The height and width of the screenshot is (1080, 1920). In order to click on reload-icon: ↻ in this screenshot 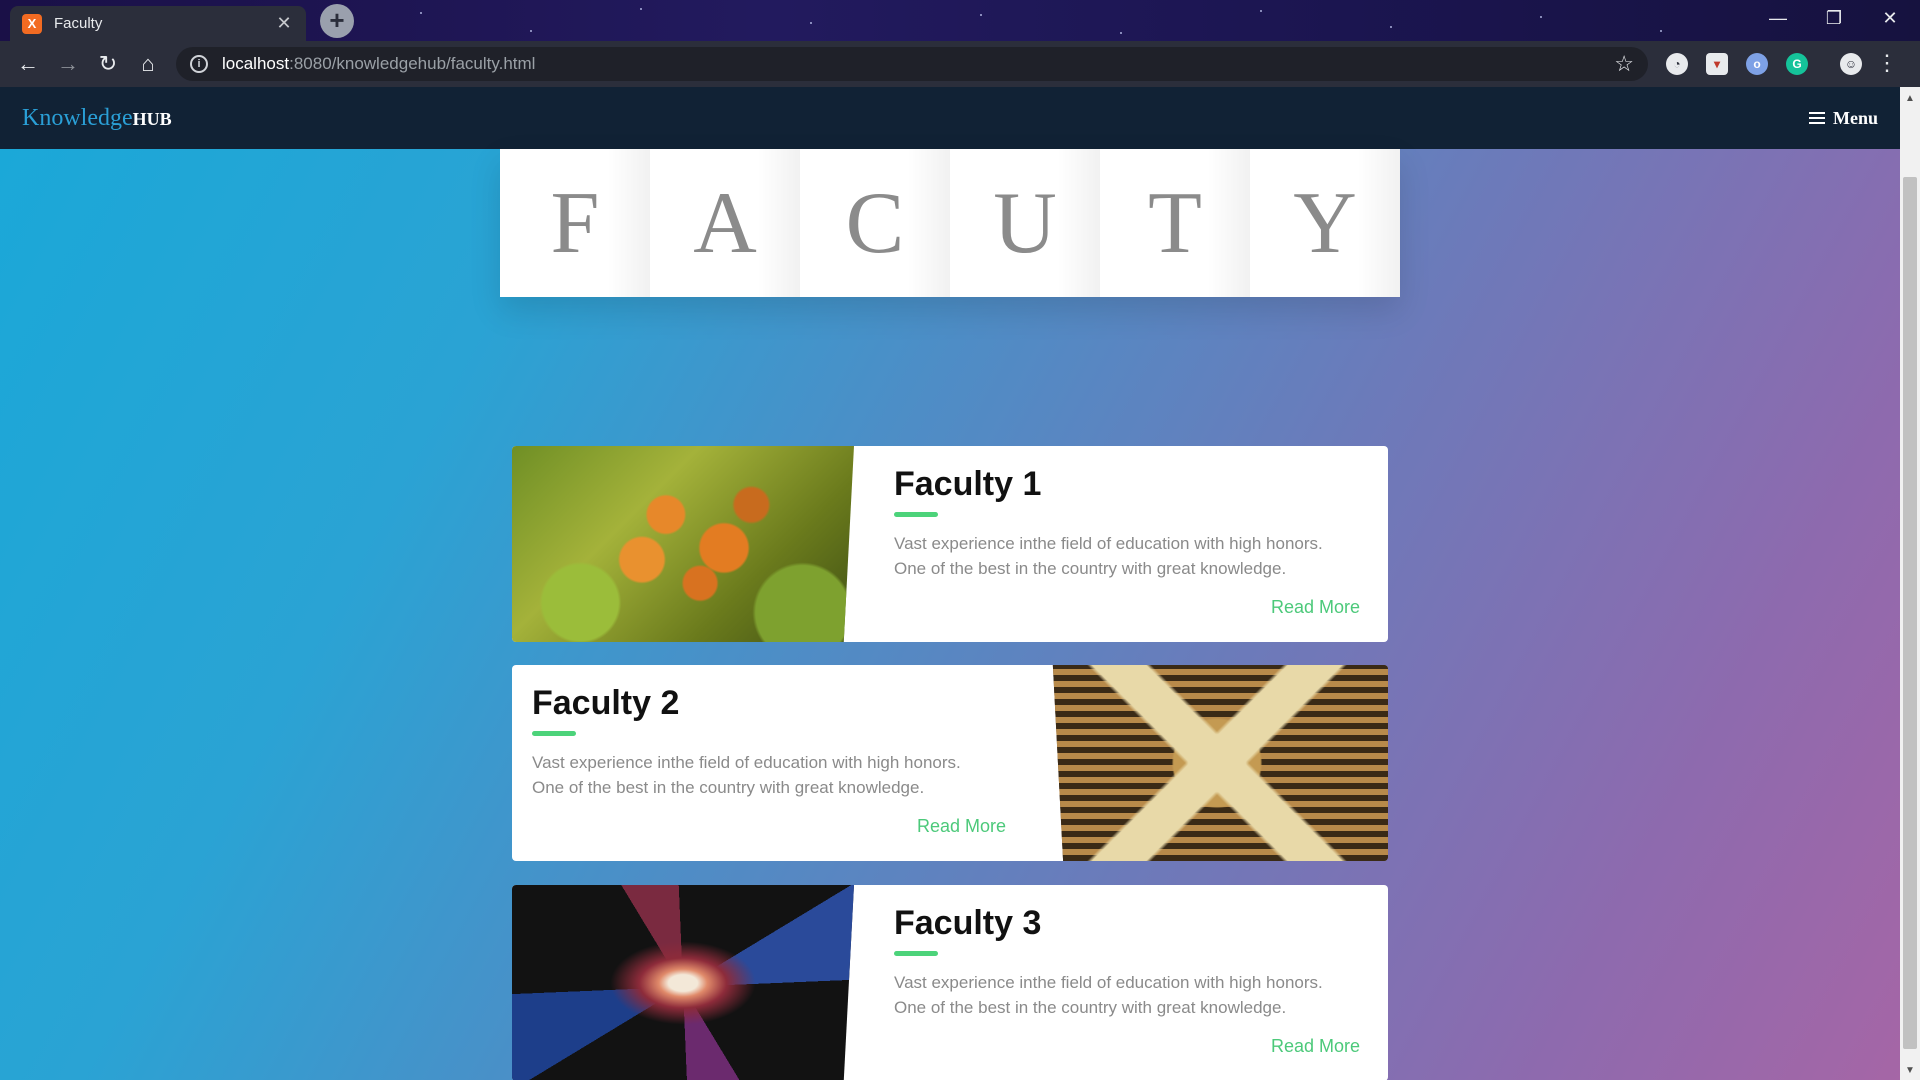, I will do `click(108, 64)`.